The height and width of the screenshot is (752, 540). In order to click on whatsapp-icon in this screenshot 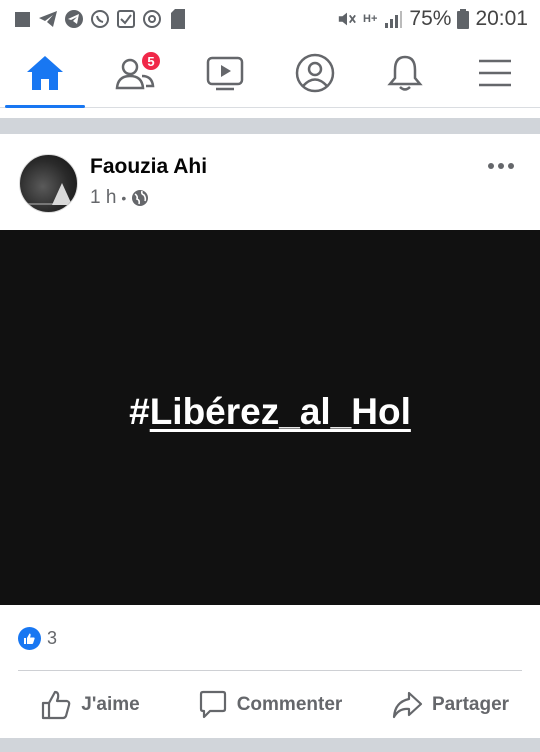, I will do `click(100, 19)`.